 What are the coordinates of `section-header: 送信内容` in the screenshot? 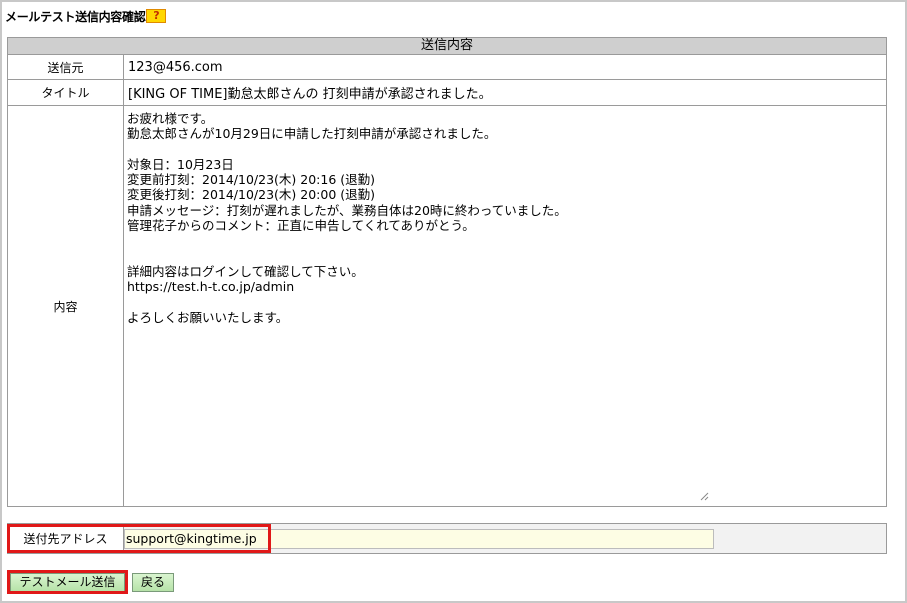 It's located at (447, 46).